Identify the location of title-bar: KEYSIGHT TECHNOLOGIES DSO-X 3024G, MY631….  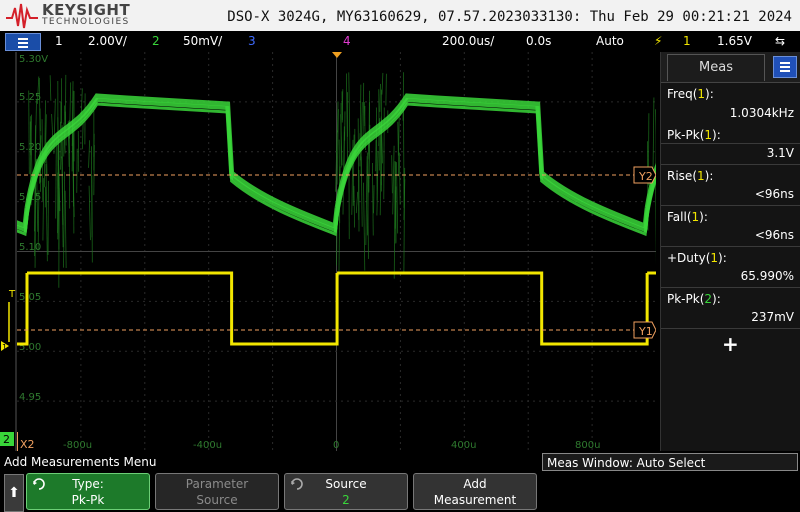
(400, 15).